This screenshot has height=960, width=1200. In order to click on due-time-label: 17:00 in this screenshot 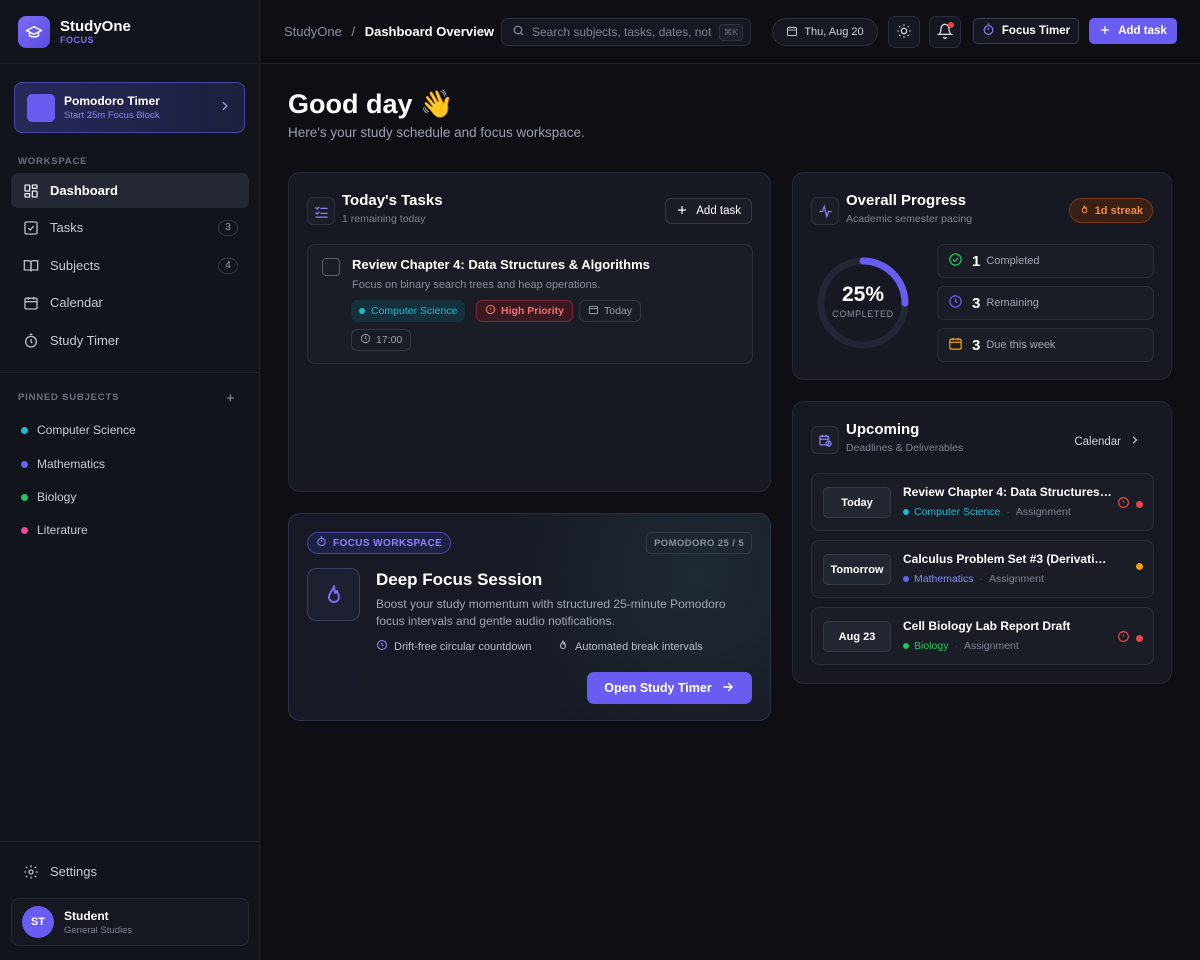, I will do `click(389, 340)`.